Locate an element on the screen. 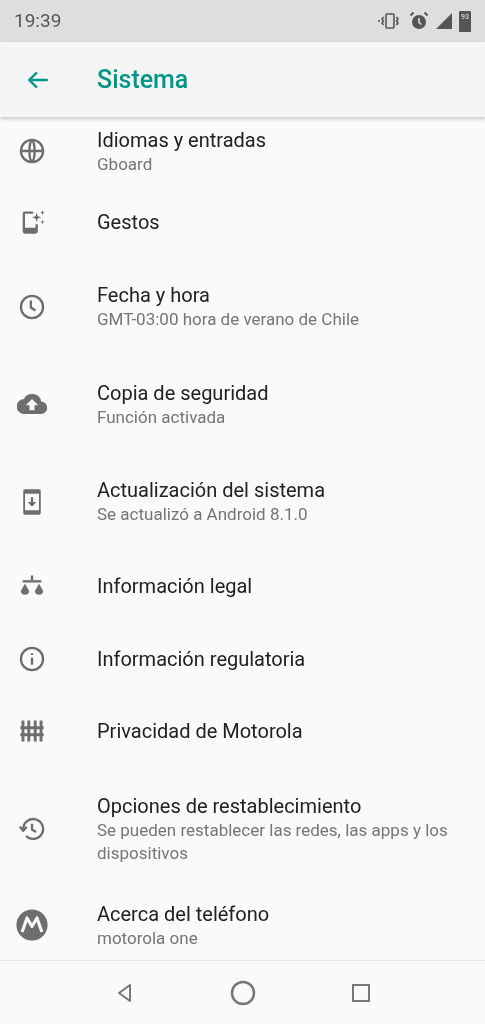 This screenshot has width=485, height=1024. settings-item: Información regulatoria is located at coordinates (242, 658).